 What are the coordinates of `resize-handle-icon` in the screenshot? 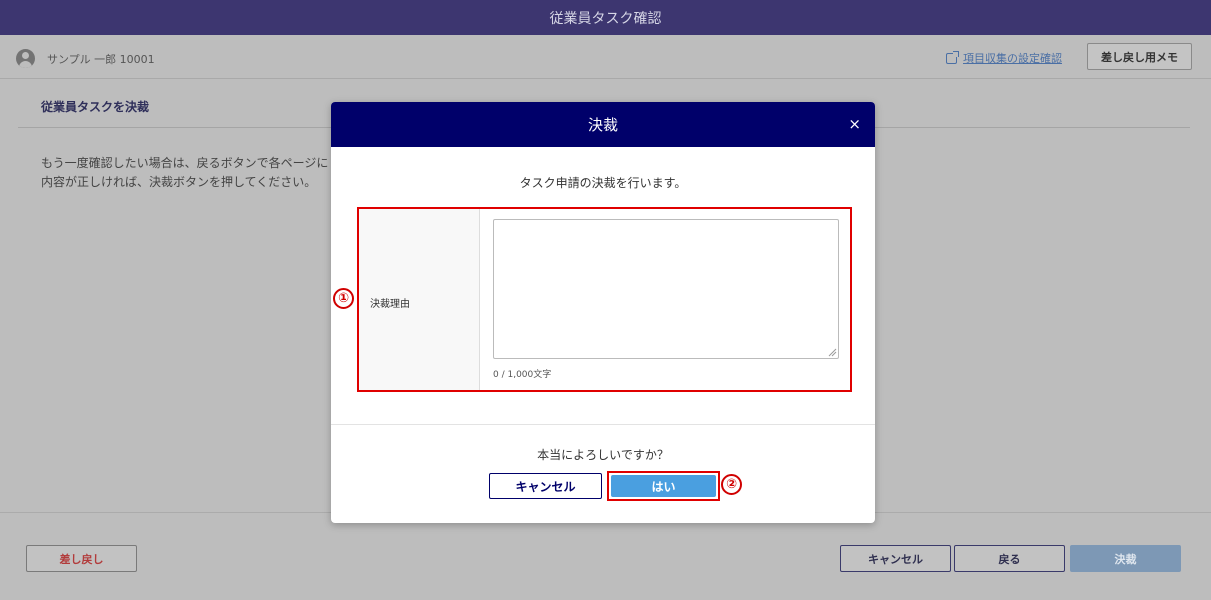 It's located at (832, 352).